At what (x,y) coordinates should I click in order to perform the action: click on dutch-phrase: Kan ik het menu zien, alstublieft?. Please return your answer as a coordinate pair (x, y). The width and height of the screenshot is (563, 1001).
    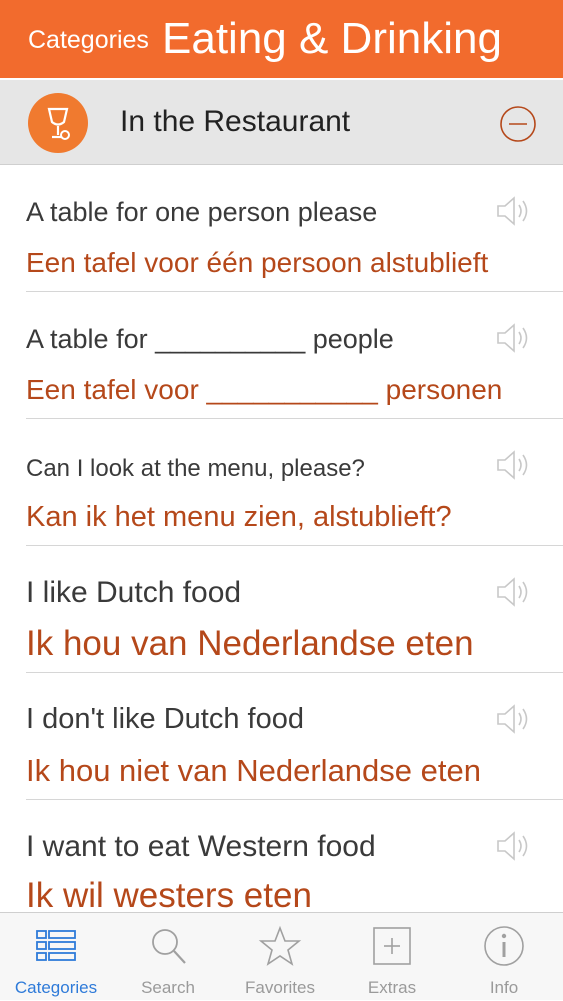
    Looking at the image, I should click on (239, 517).